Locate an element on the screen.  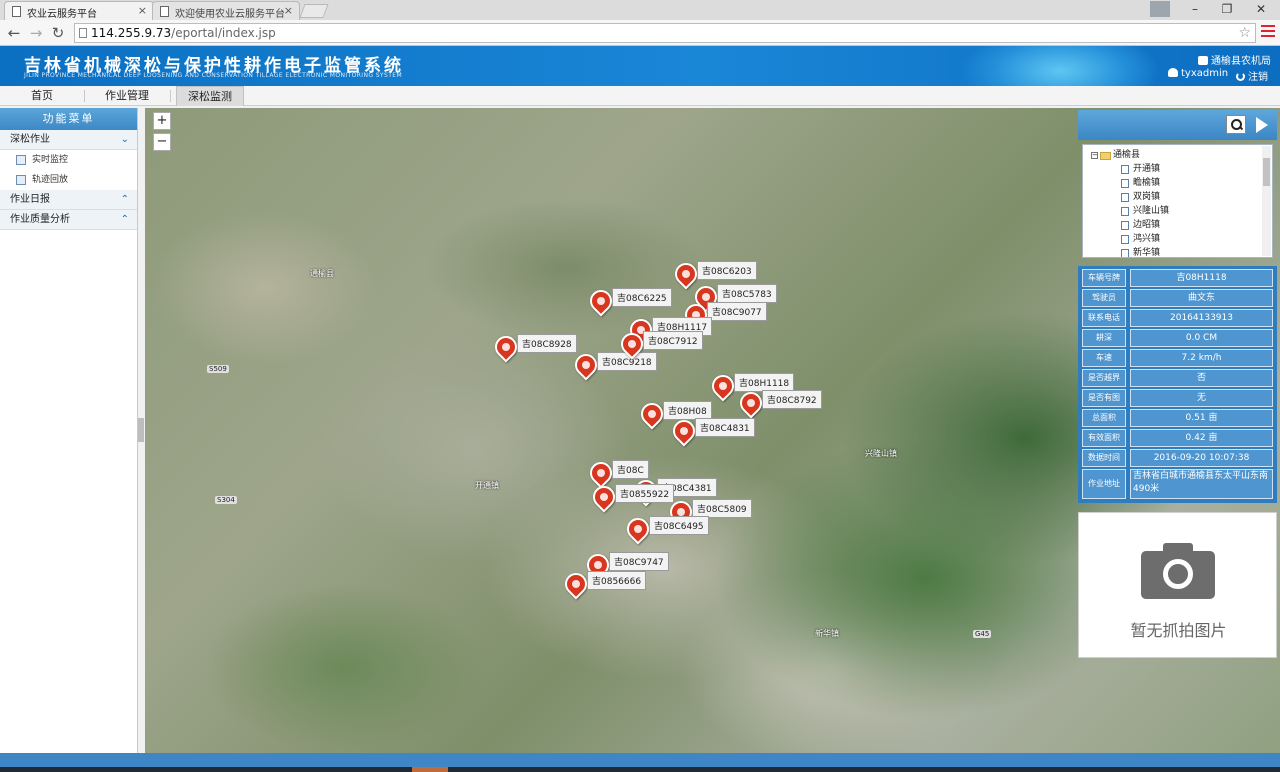
os-taskbar is located at coordinates (640, 769).